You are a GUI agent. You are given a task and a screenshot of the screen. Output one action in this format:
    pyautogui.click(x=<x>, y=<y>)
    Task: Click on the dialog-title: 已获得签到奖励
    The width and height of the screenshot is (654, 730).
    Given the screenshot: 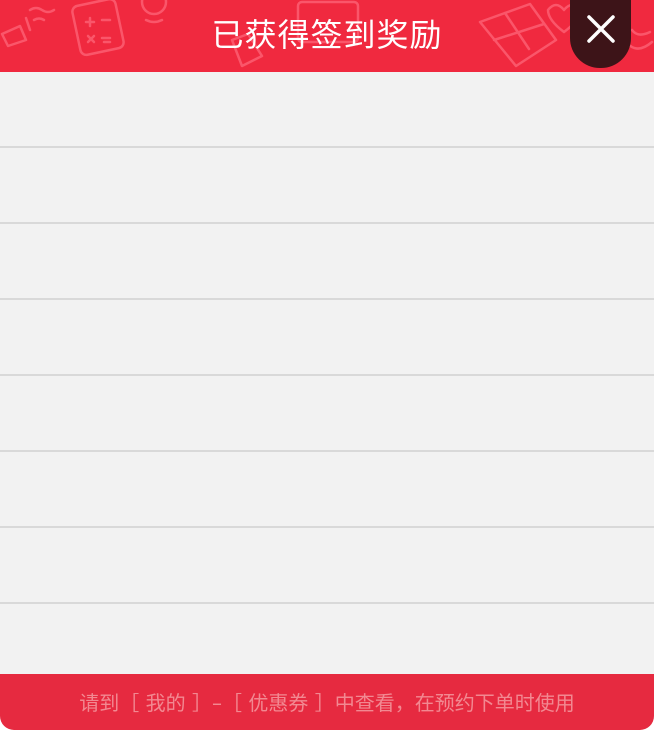 What is the action you would take?
    pyautogui.click(x=327, y=35)
    